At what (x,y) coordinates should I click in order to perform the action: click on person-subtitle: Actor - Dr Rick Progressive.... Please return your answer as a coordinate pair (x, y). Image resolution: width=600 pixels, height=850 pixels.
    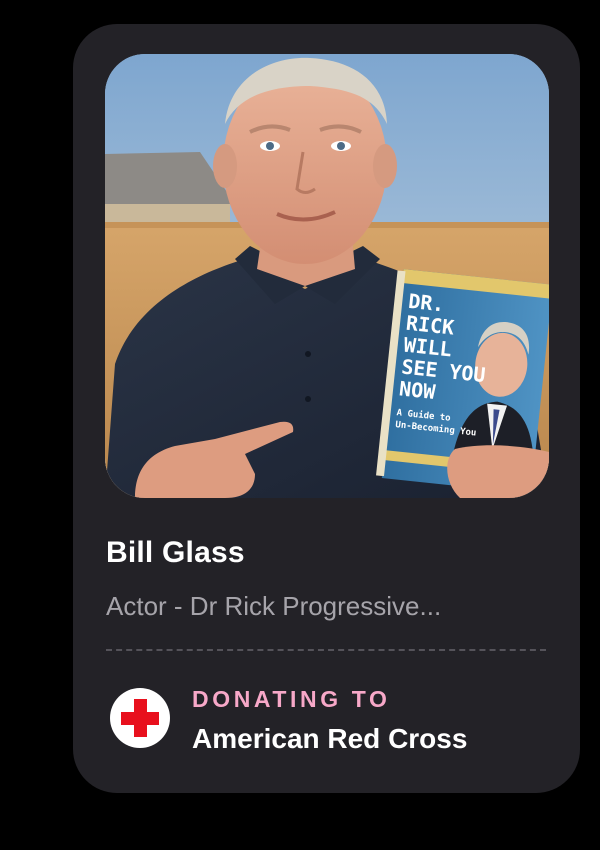
    Looking at the image, I should click on (274, 606).